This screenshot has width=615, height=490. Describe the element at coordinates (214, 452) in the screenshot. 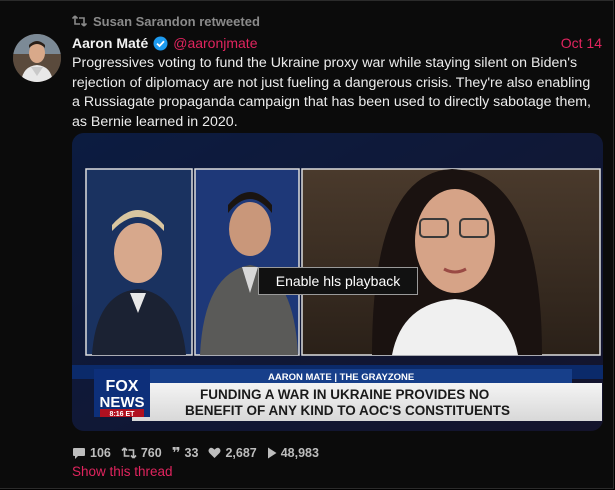

I see `heart-icon` at that location.